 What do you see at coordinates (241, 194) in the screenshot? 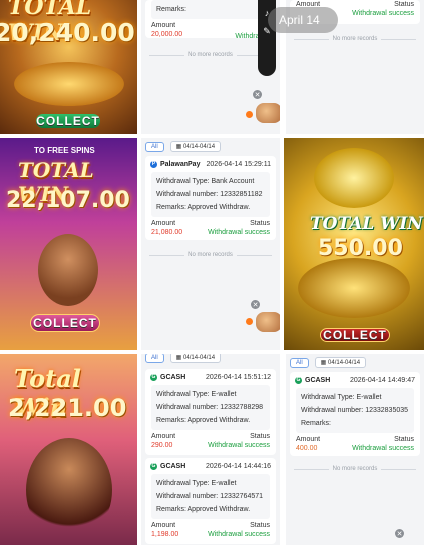
I see `withdrawal-number-value: 12332851182` at bounding box center [241, 194].